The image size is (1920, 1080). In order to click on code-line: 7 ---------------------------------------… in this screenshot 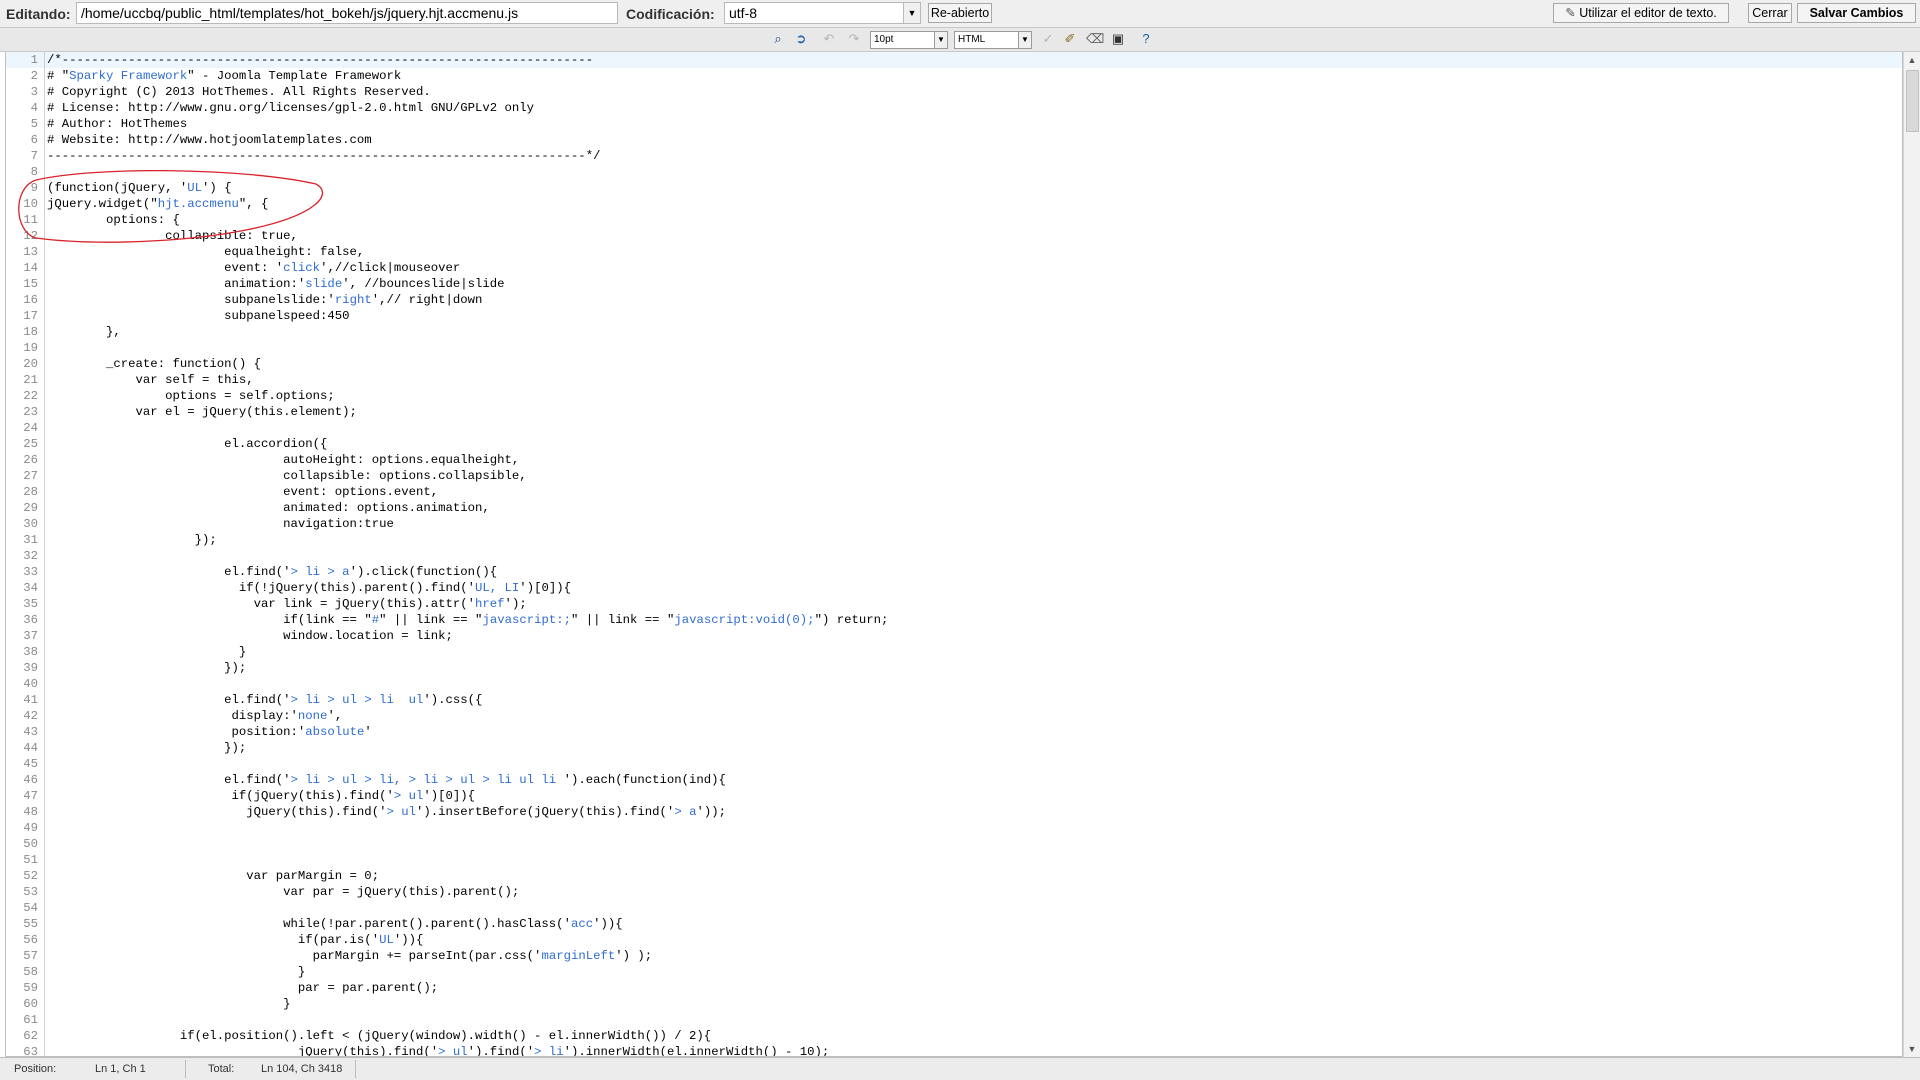, I will do `click(954, 156)`.